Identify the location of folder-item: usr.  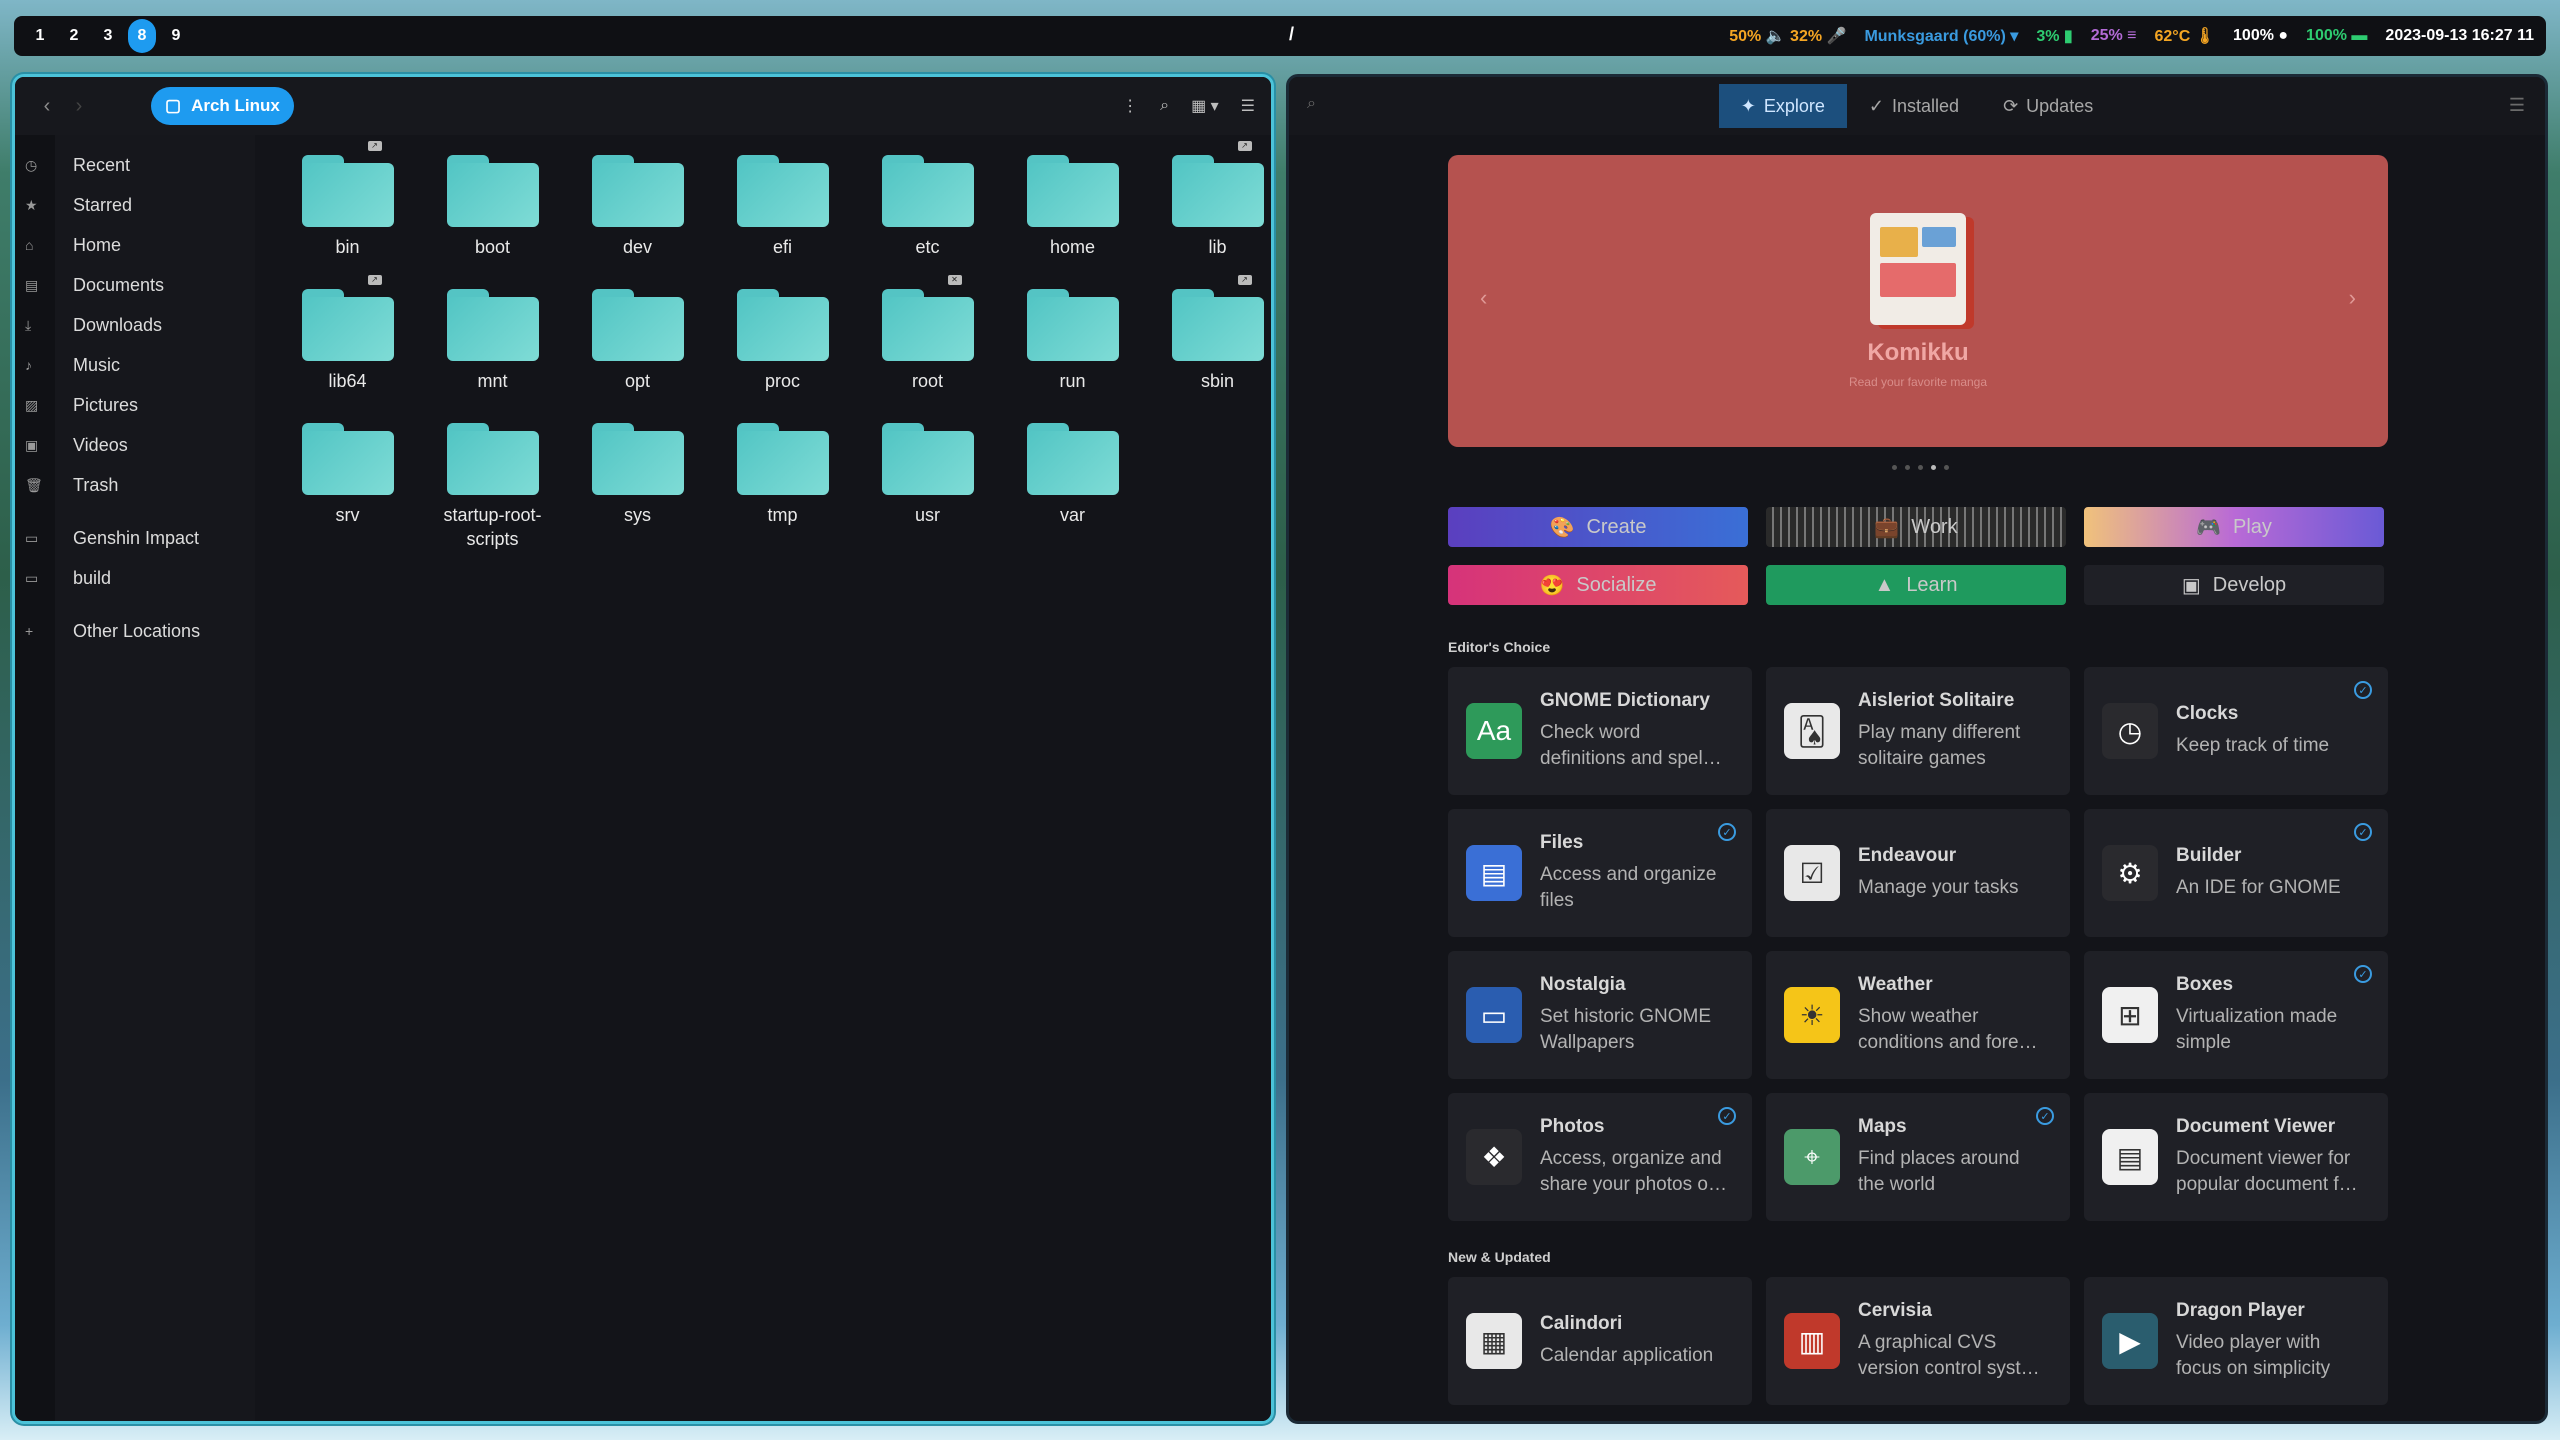
(927, 490).